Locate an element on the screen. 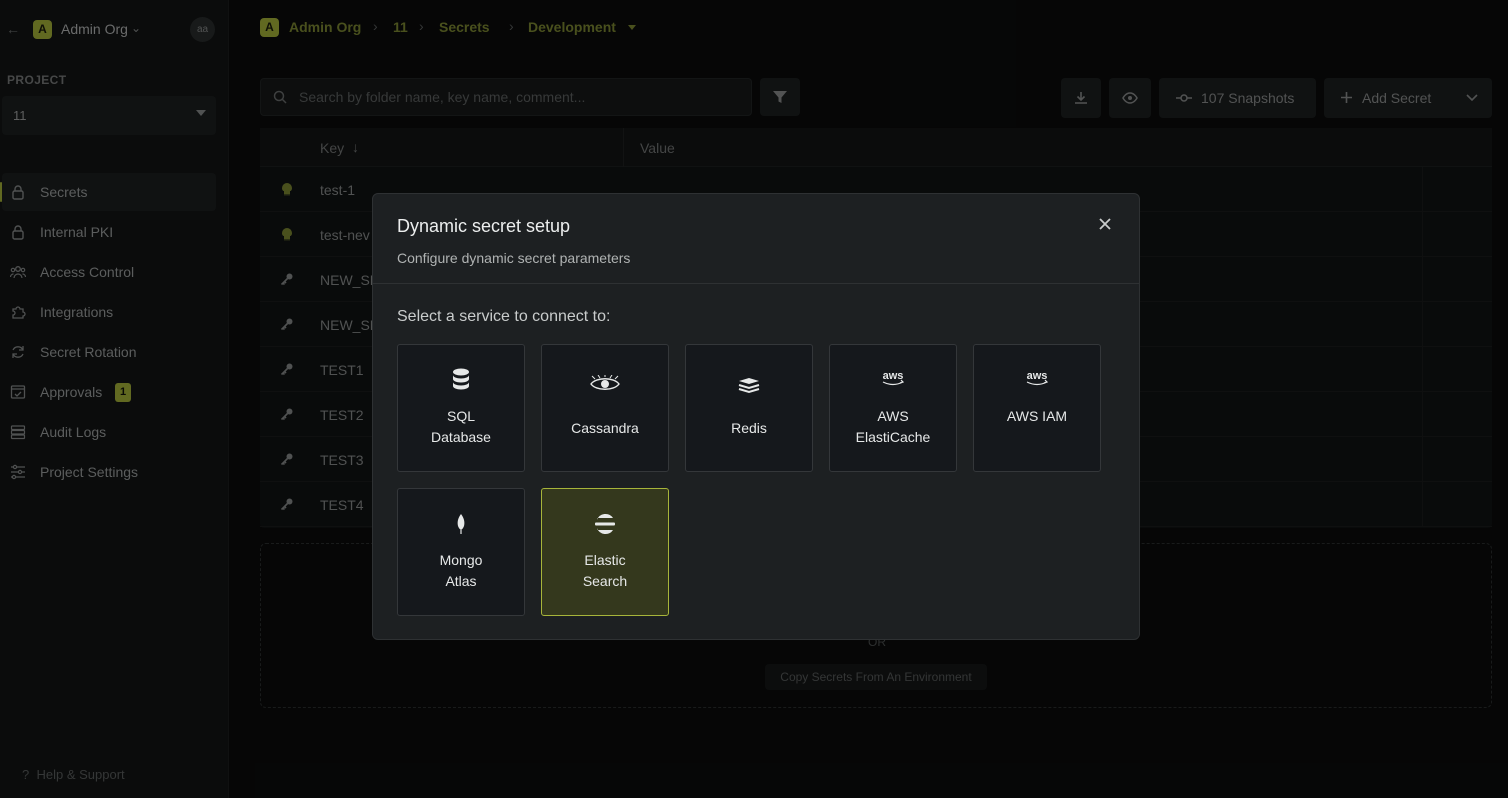 The image size is (1508, 798). cassandra-eye-icon is located at coordinates (605, 382).